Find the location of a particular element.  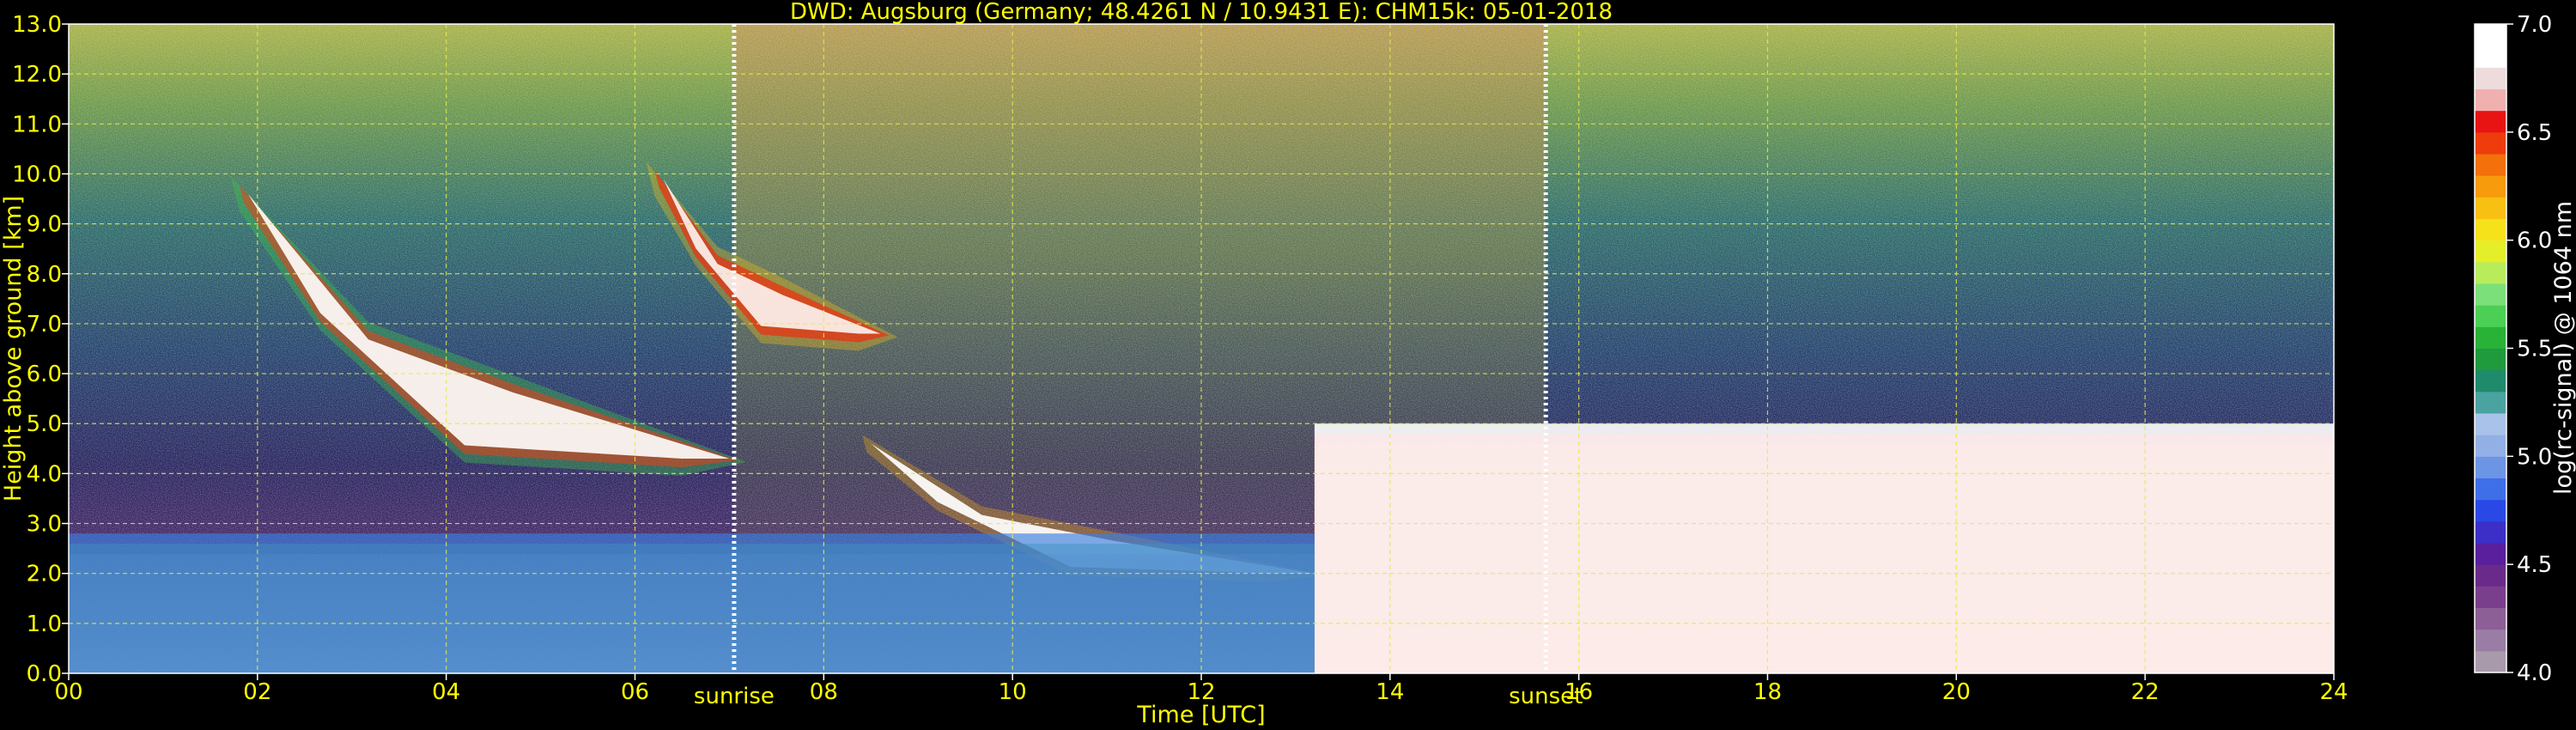

colorbar-tick-label: 7.0 is located at coordinates (2535, 25).